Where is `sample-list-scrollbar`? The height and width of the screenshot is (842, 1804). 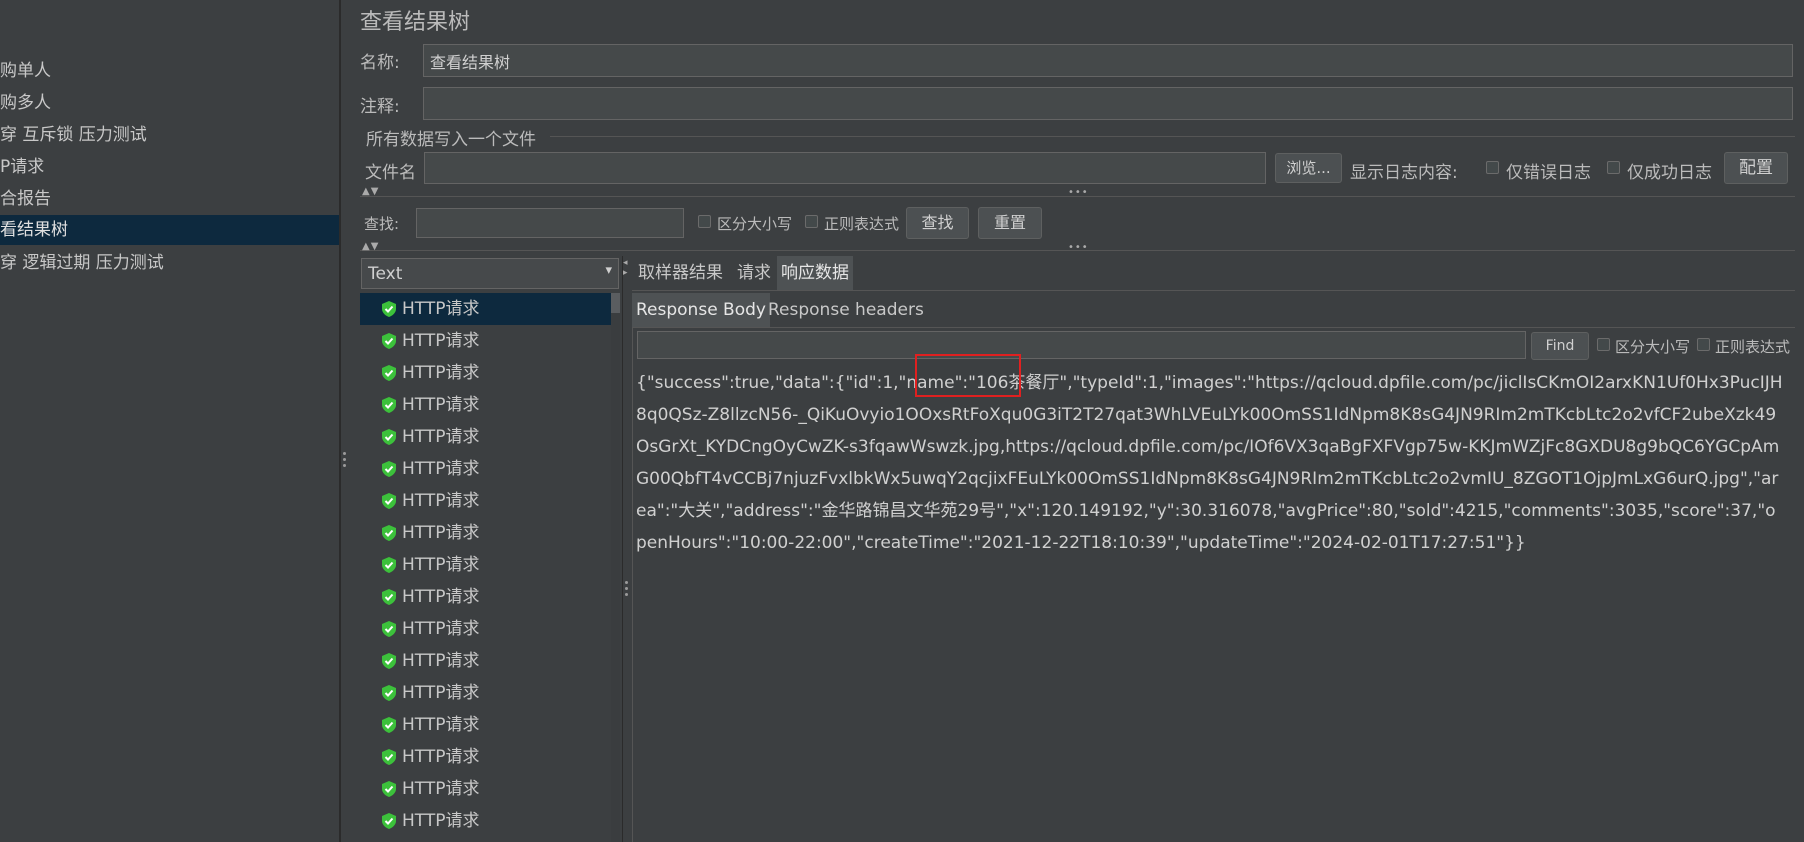 sample-list-scrollbar is located at coordinates (615, 567).